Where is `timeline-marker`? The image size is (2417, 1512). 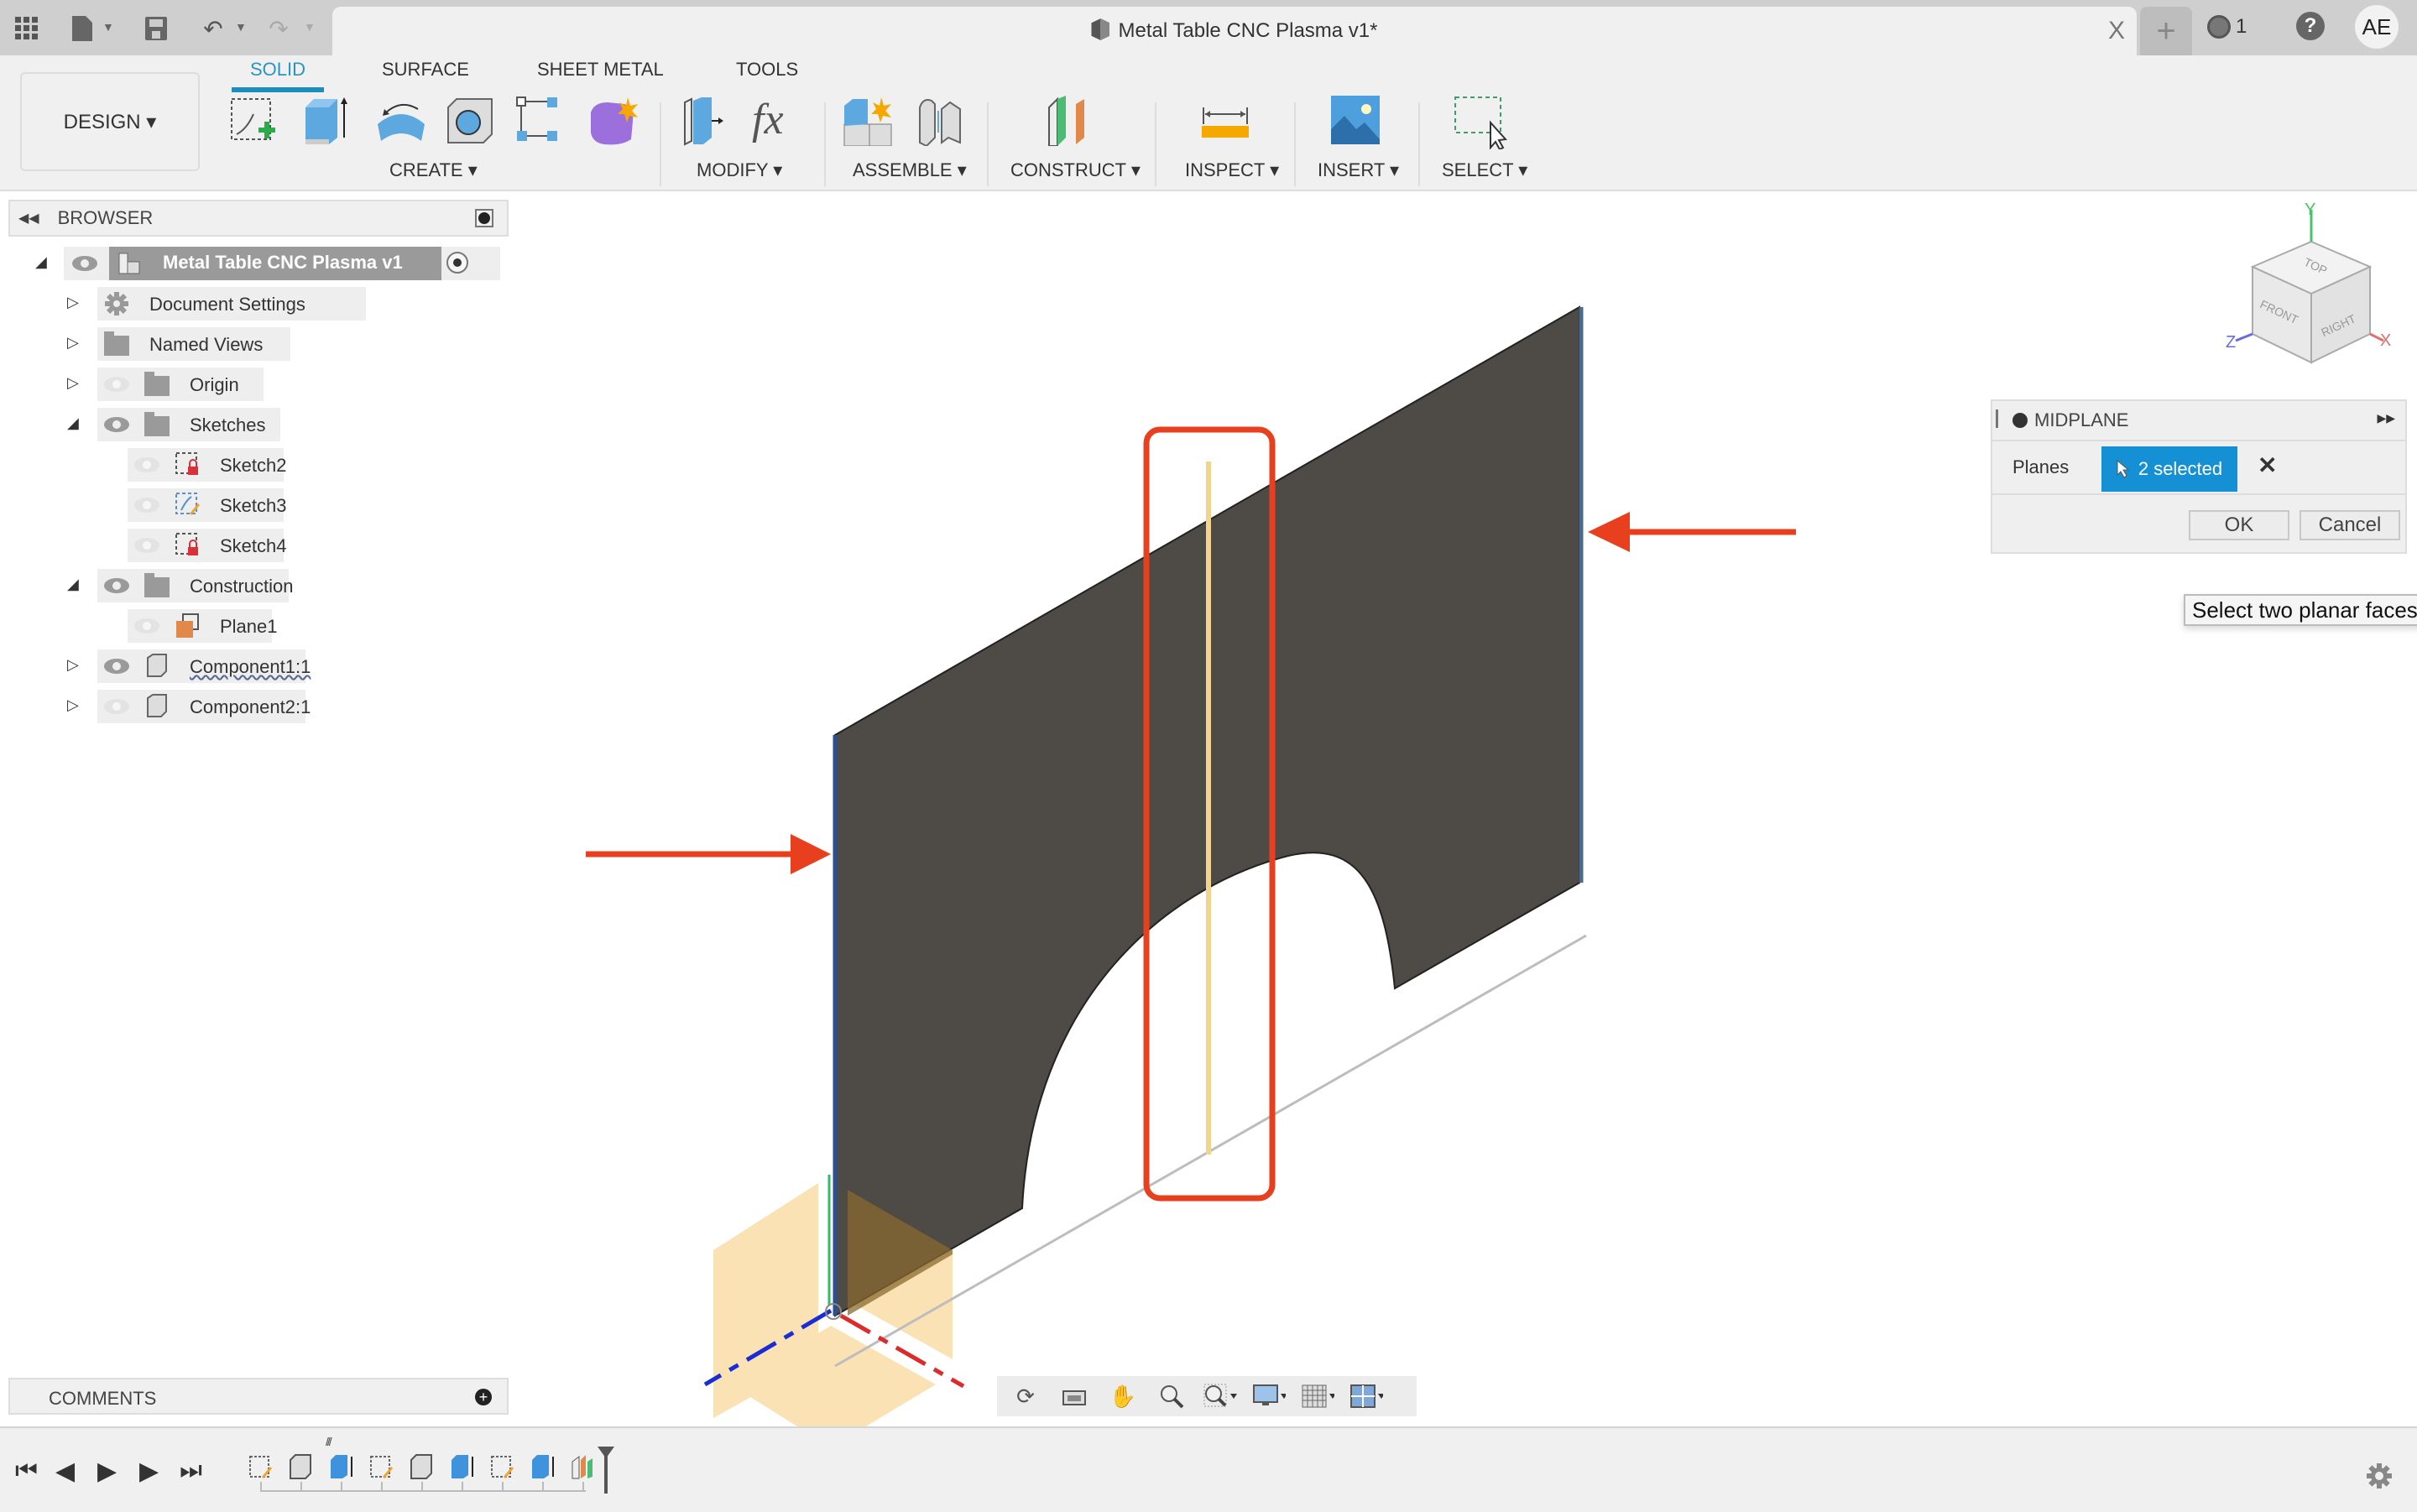 timeline-marker is located at coordinates (606, 1474).